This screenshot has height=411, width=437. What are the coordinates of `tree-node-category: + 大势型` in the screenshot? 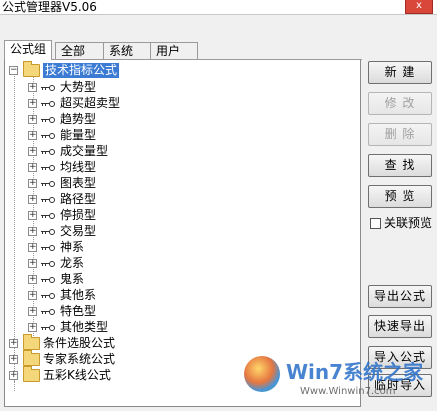 It's located at (88, 88).